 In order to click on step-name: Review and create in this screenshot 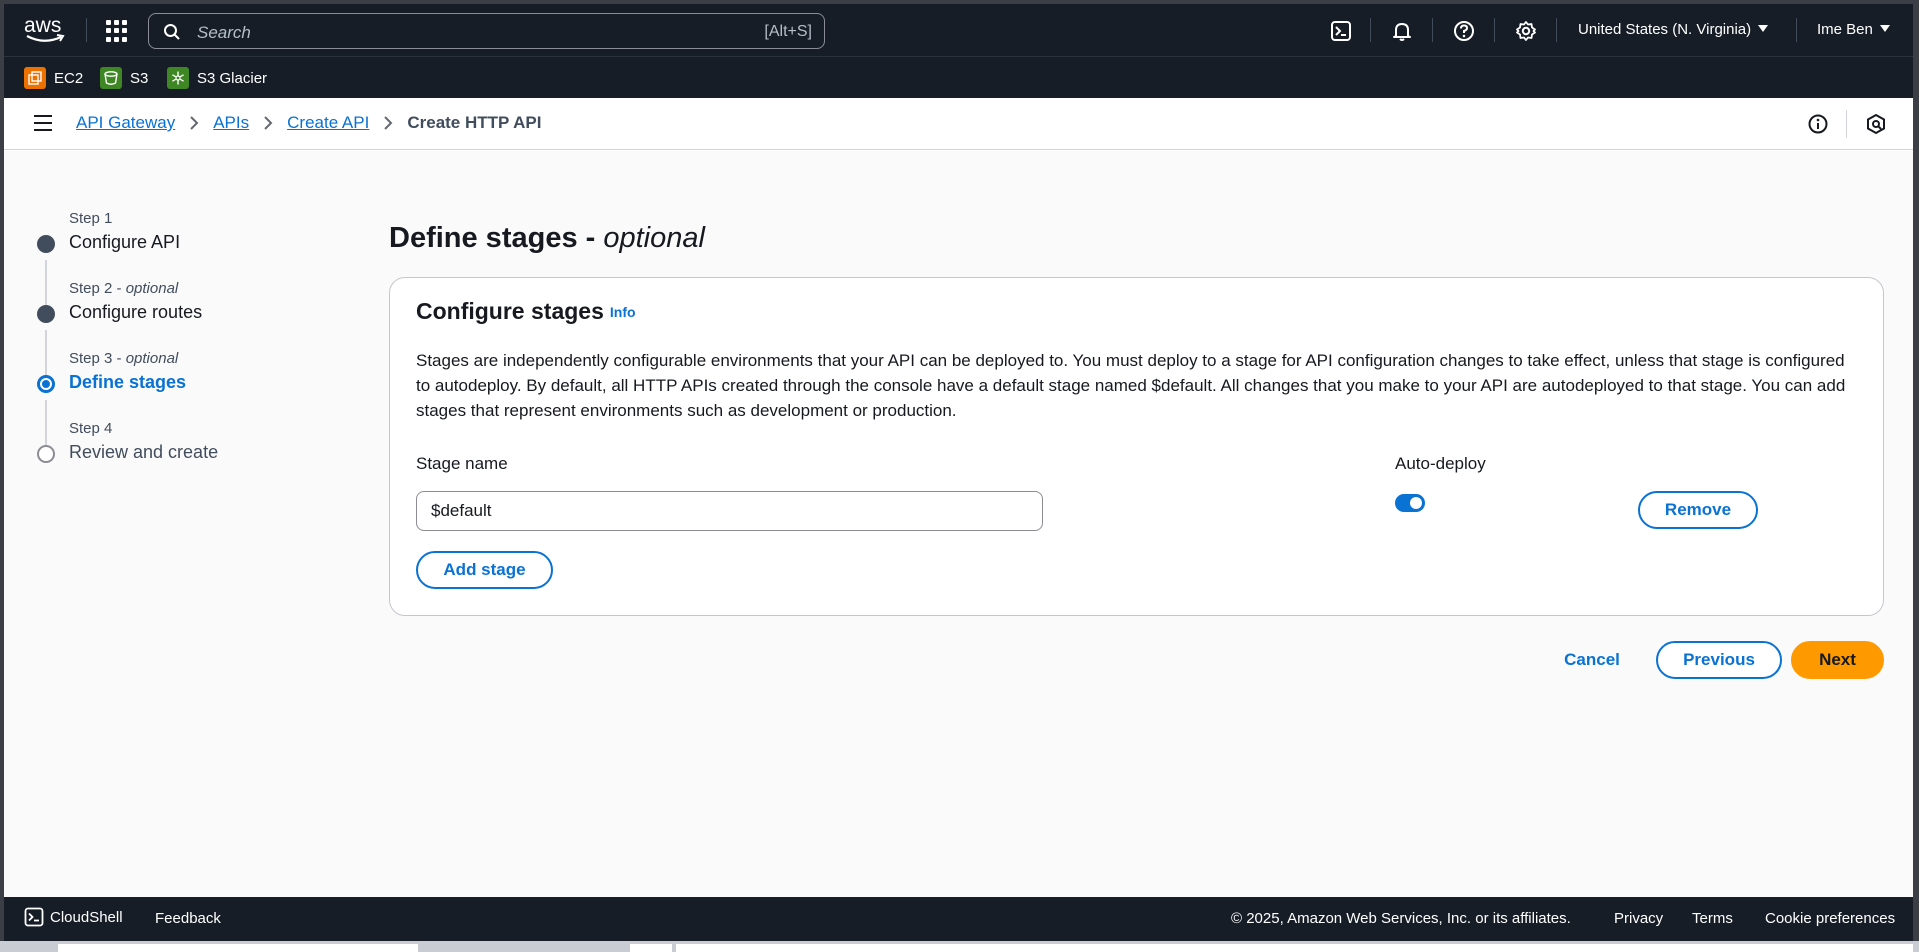, I will do `click(144, 452)`.